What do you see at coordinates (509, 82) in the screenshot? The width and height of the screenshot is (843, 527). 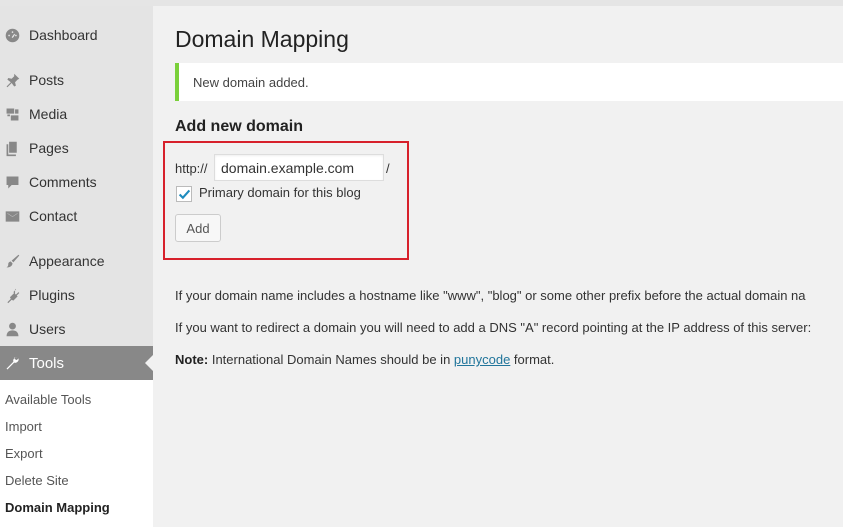 I see `success-notice: New domain added.` at bounding box center [509, 82].